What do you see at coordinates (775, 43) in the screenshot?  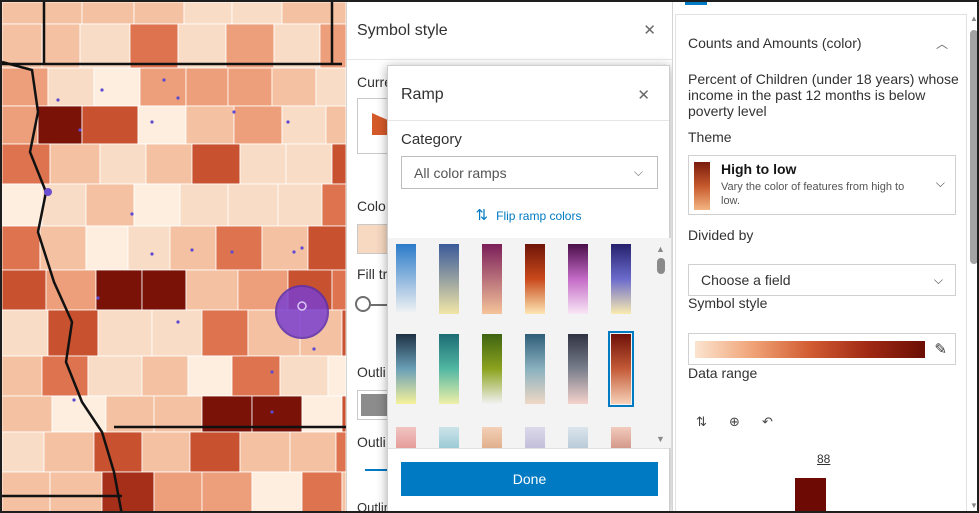 I see `section-title: Counts and Amounts (color)` at bounding box center [775, 43].